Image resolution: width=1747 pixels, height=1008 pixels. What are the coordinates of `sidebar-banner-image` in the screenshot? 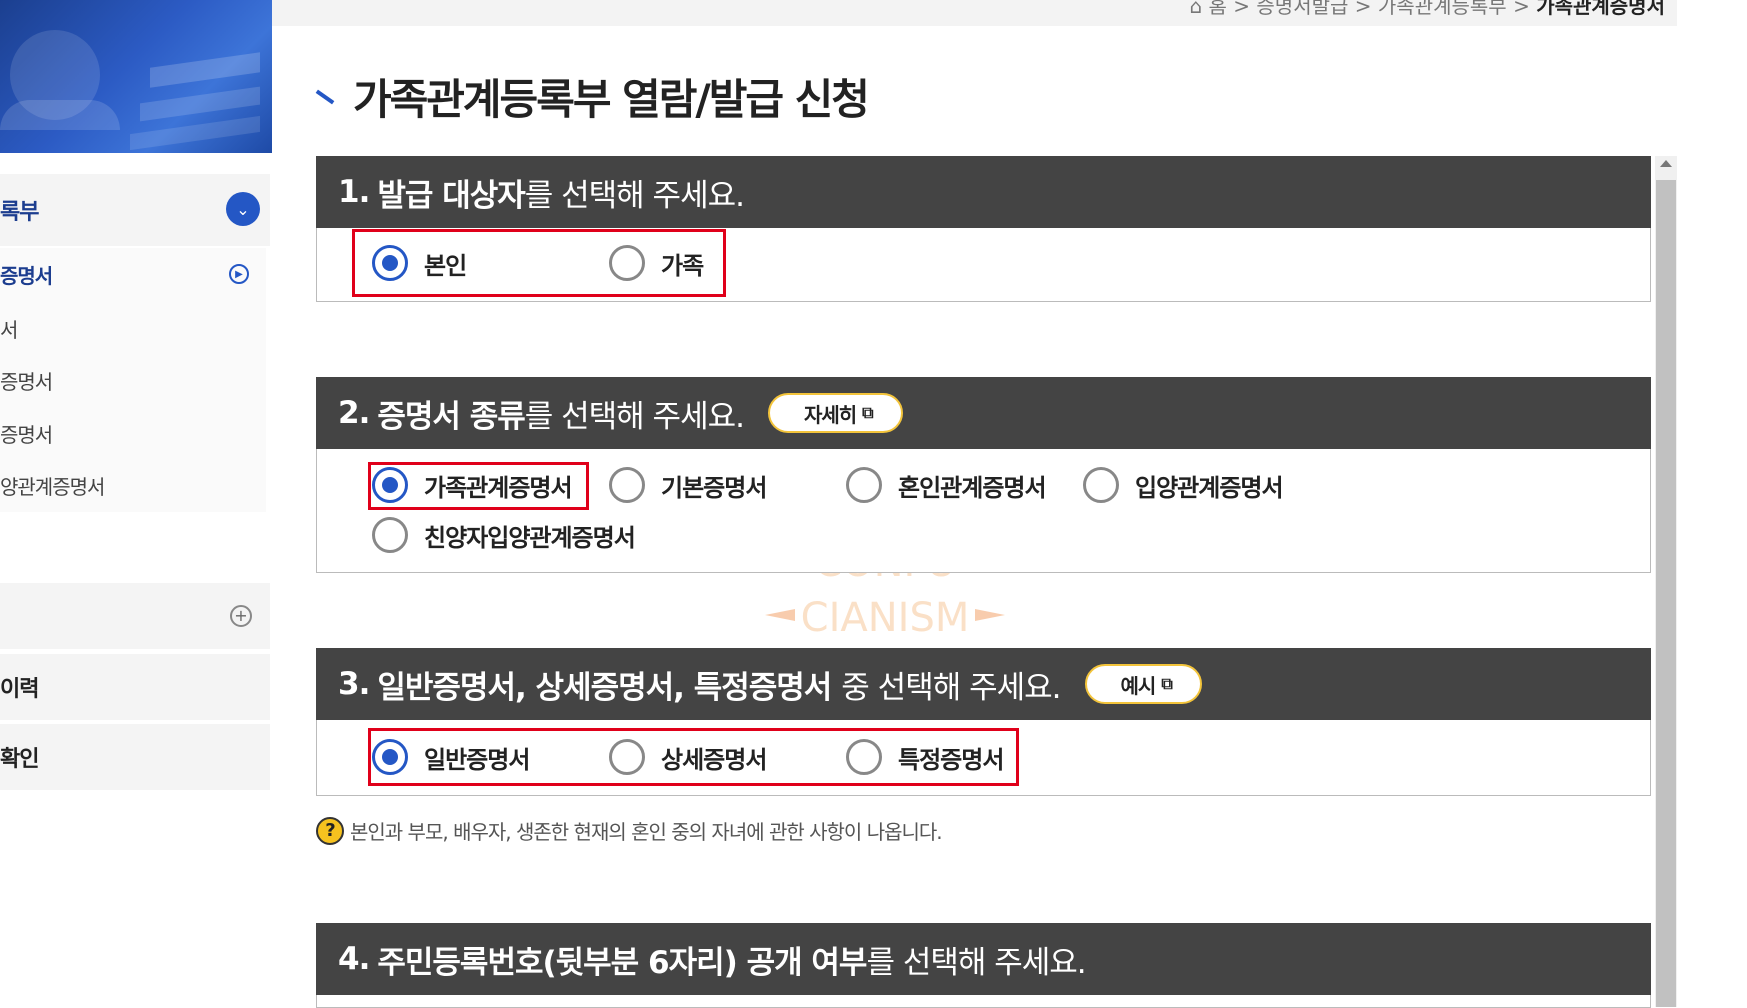 It's located at (136, 76).